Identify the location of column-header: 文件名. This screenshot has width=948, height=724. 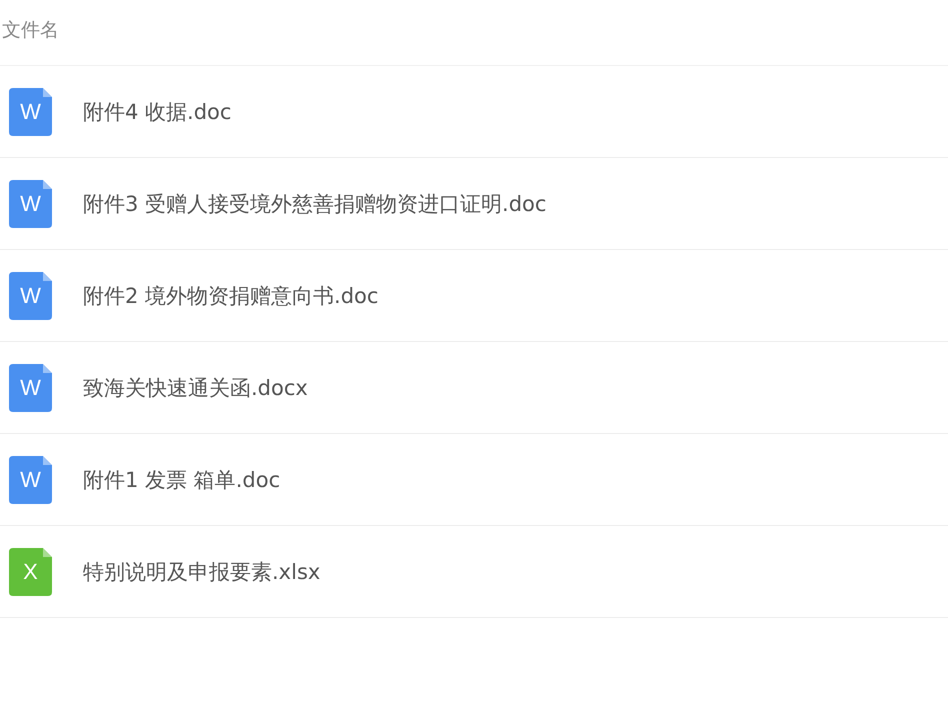
(30, 30).